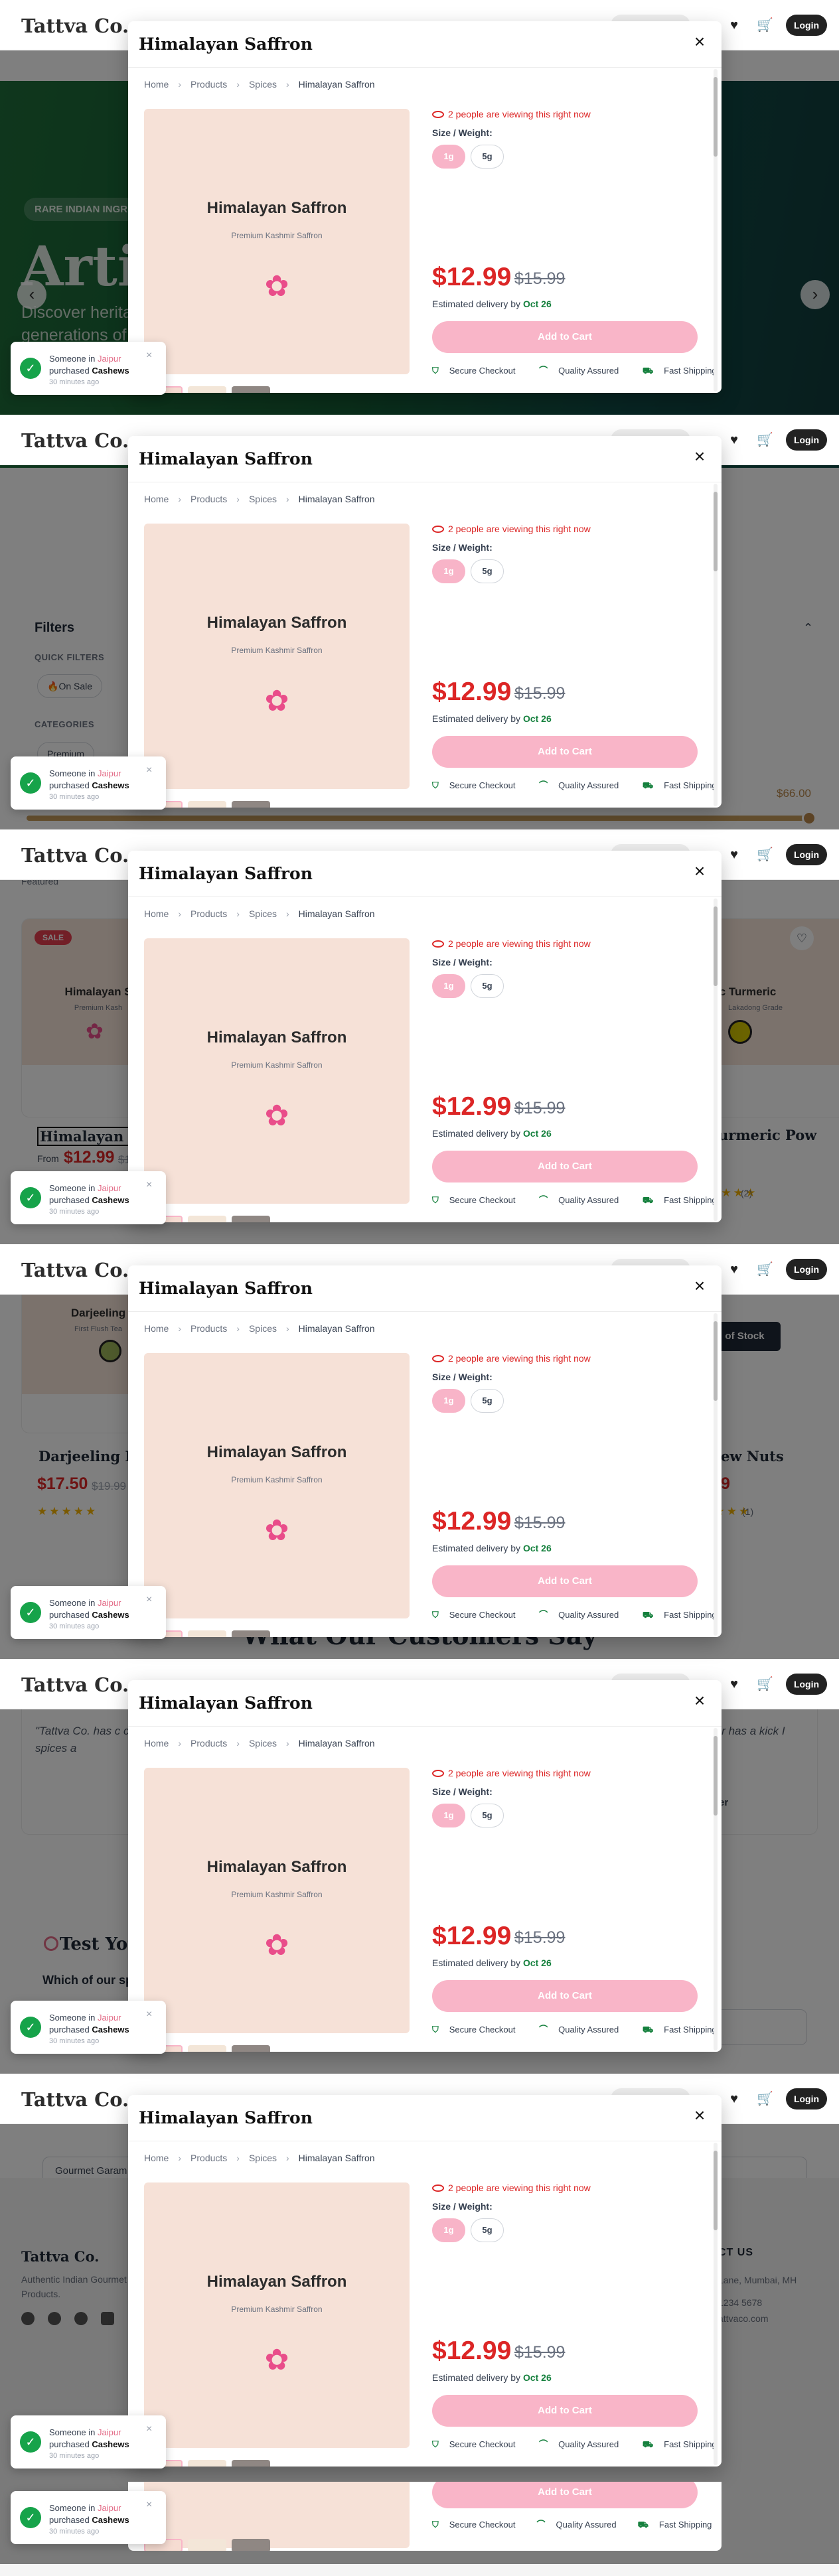 This screenshot has width=839, height=2576. Describe the element at coordinates (277, 2515) in the screenshot. I see `product-main-image` at that location.